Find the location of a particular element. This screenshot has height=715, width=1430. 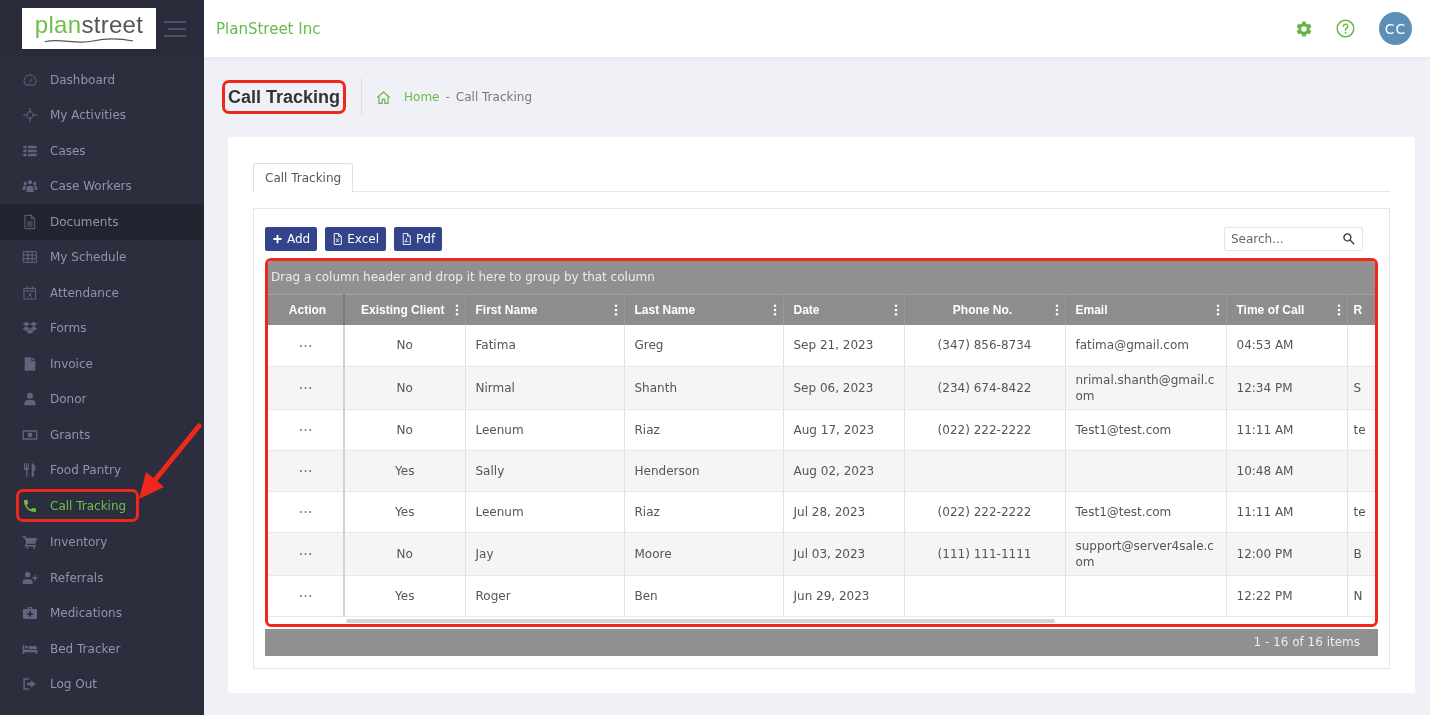

table-cell: 10:48 AM is located at coordinates (1286, 470).